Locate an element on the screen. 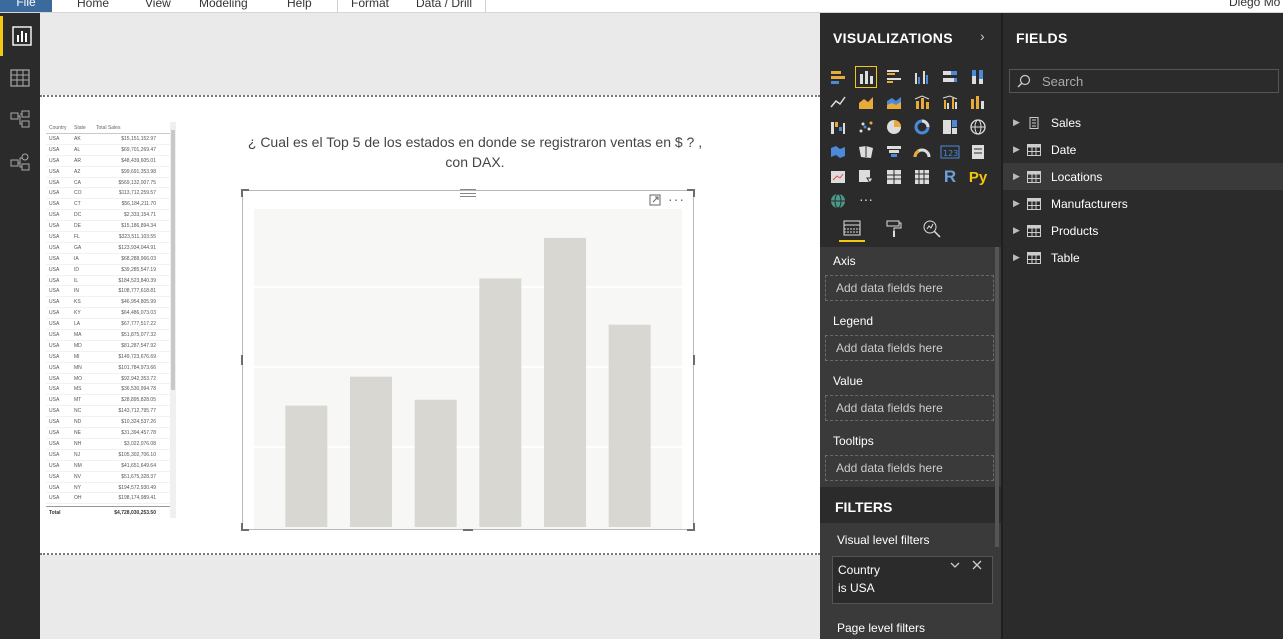  table-row: USA MT $28,895,828.05 is located at coordinates (111, 401).